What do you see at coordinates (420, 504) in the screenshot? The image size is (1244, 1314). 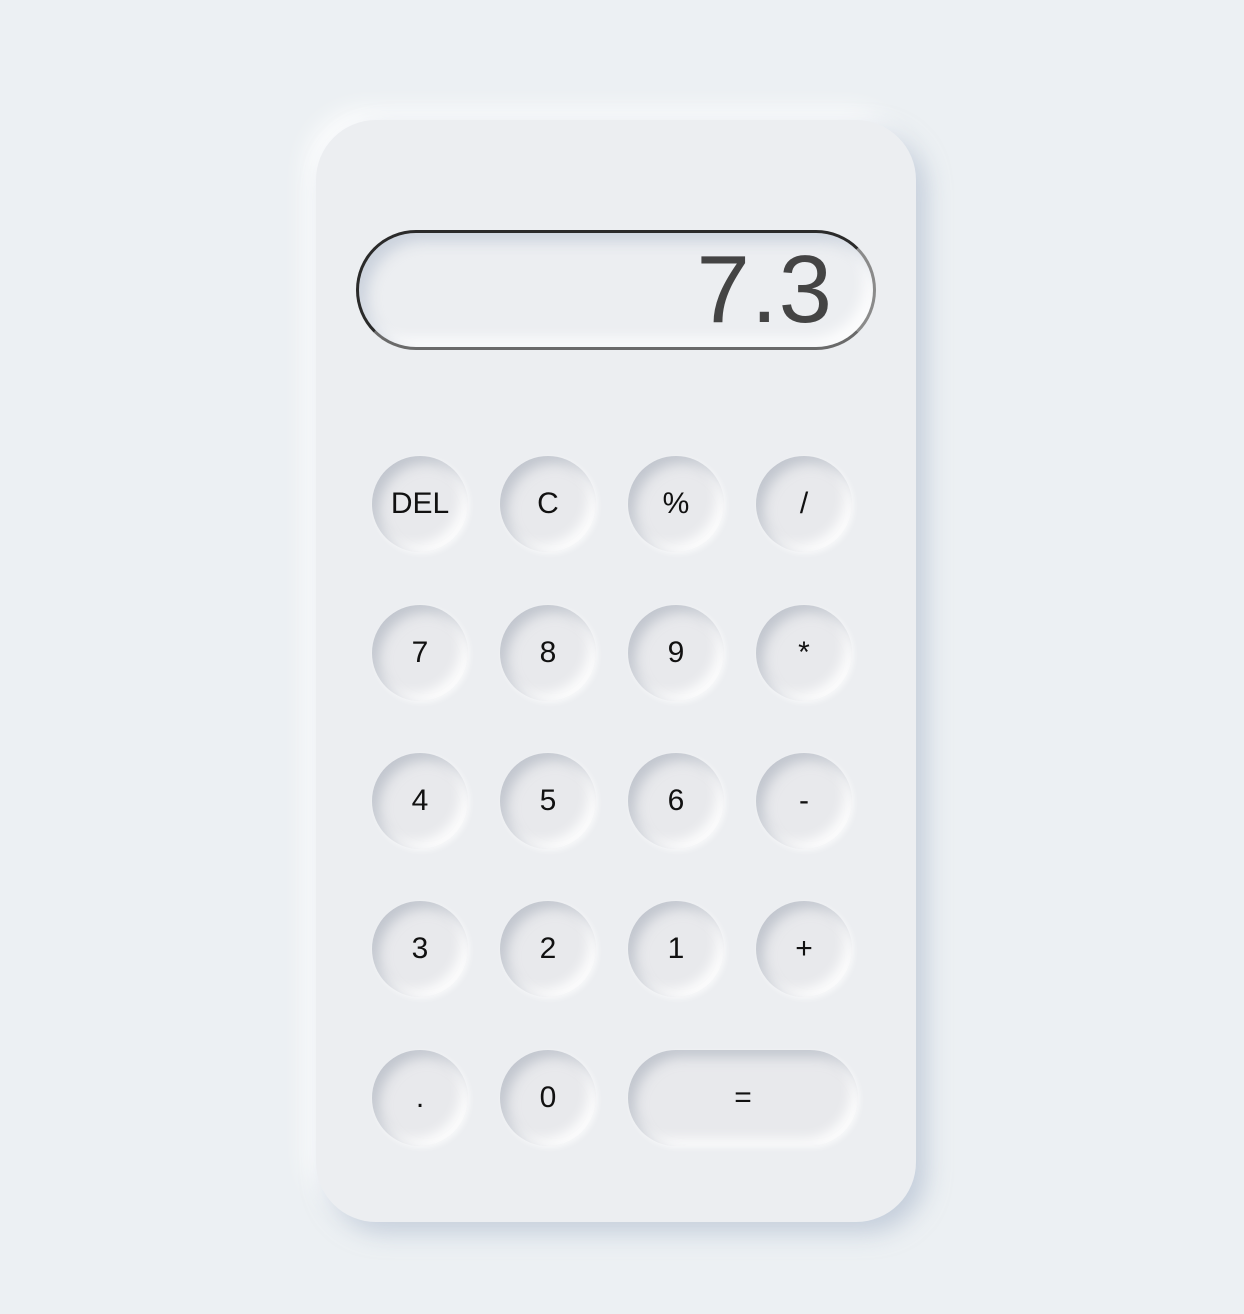 I see `delete-button: DEL` at bounding box center [420, 504].